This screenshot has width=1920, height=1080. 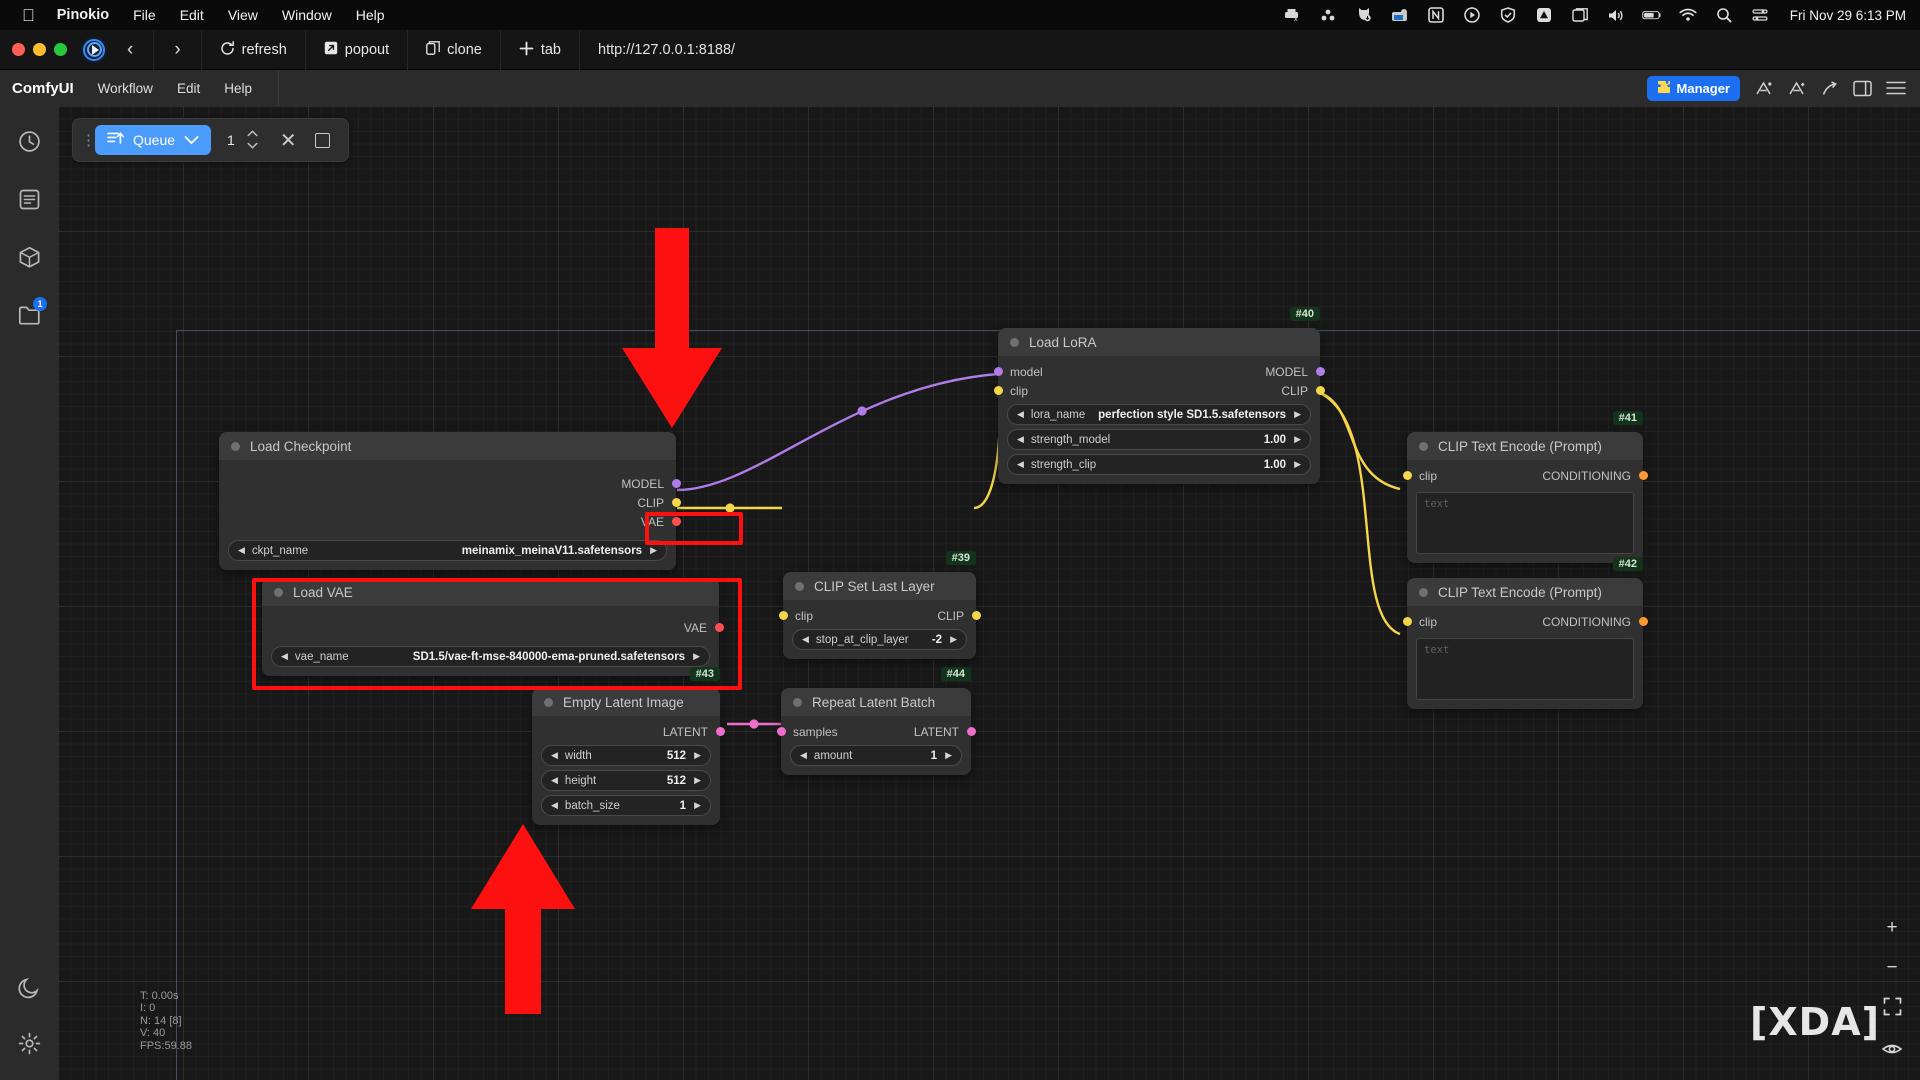 What do you see at coordinates (1862, 88) in the screenshot?
I see `layout-panel-icon` at bounding box center [1862, 88].